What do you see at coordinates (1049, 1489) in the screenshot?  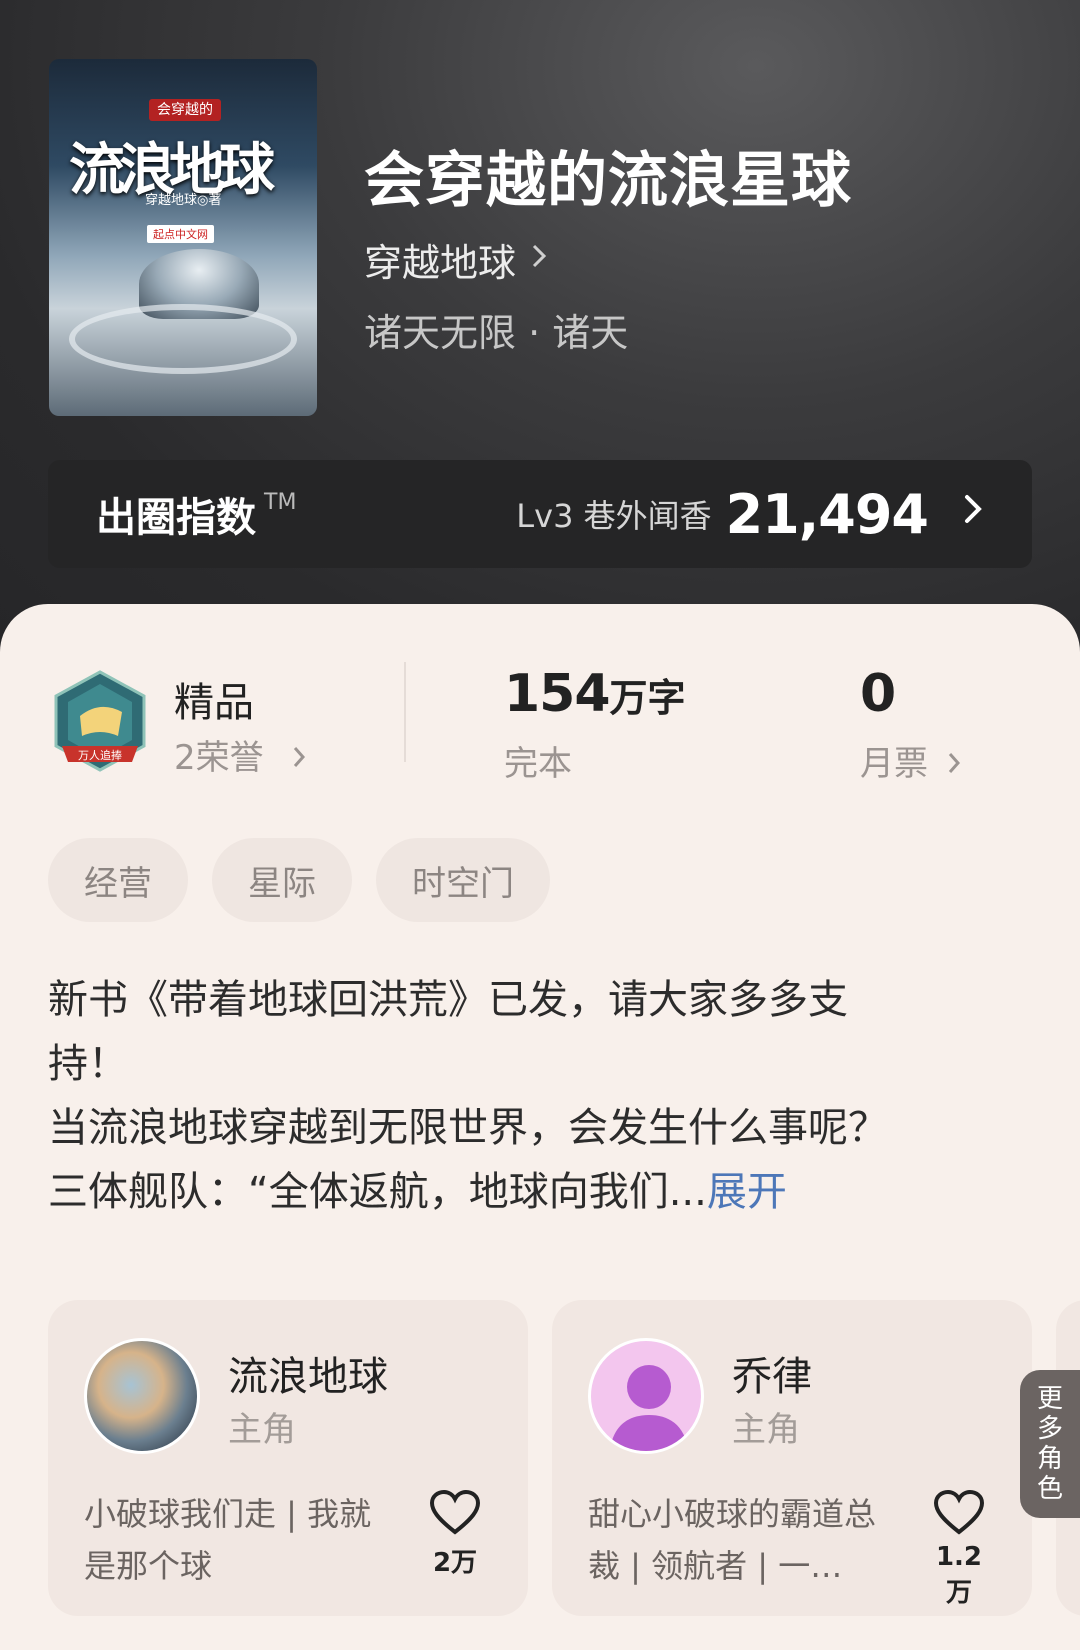 I see `more-roles-char: 色` at bounding box center [1049, 1489].